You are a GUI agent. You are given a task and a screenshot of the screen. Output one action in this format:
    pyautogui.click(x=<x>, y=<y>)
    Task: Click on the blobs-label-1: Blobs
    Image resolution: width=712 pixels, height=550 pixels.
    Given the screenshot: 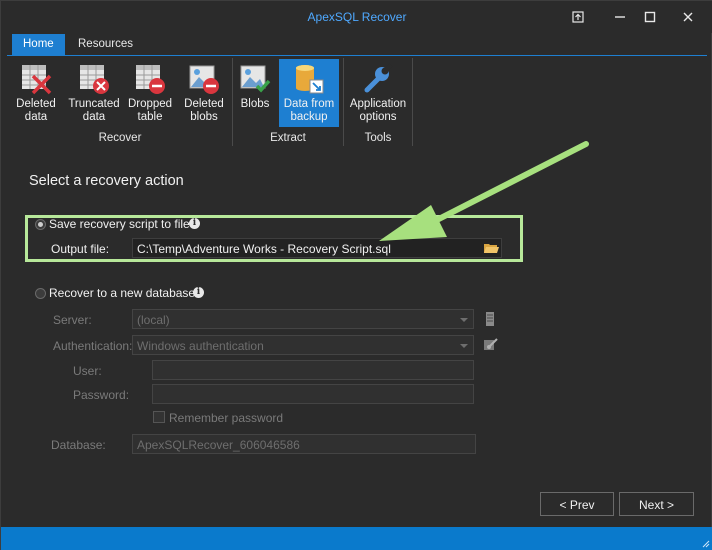 What is the action you would take?
    pyautogui.click(x=255, y=104)
    